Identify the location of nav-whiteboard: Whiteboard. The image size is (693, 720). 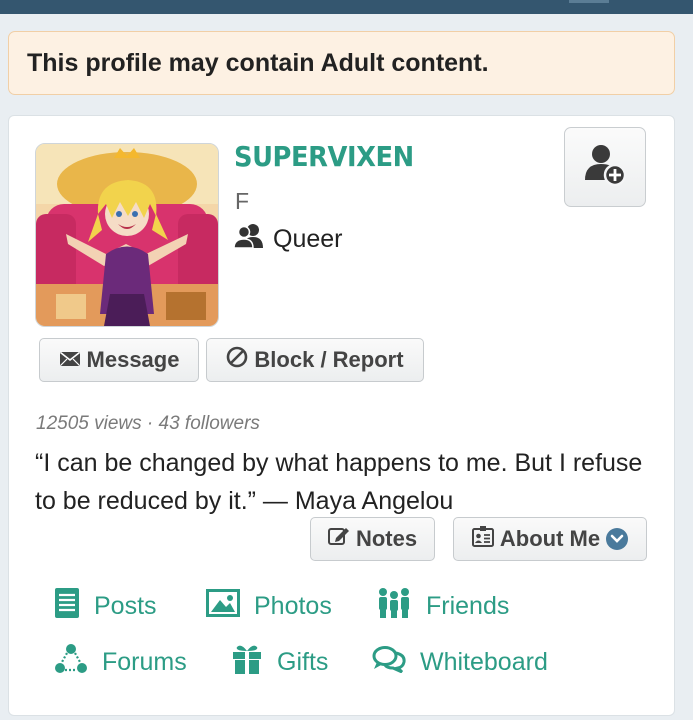
(460, 662).